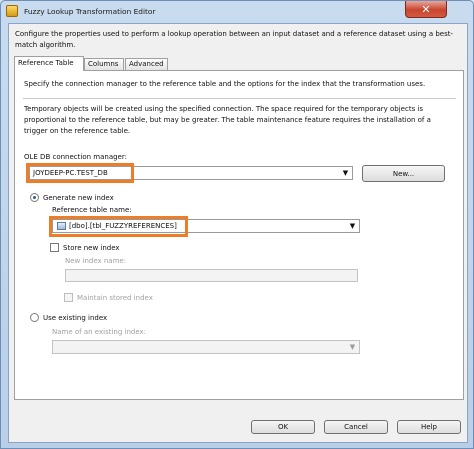 This screenshot has width=474, height=449. I want to click on reference-table-combo: [dbo].[tbl_FUZZYREFERENCES] ▼, so click(206, 226).